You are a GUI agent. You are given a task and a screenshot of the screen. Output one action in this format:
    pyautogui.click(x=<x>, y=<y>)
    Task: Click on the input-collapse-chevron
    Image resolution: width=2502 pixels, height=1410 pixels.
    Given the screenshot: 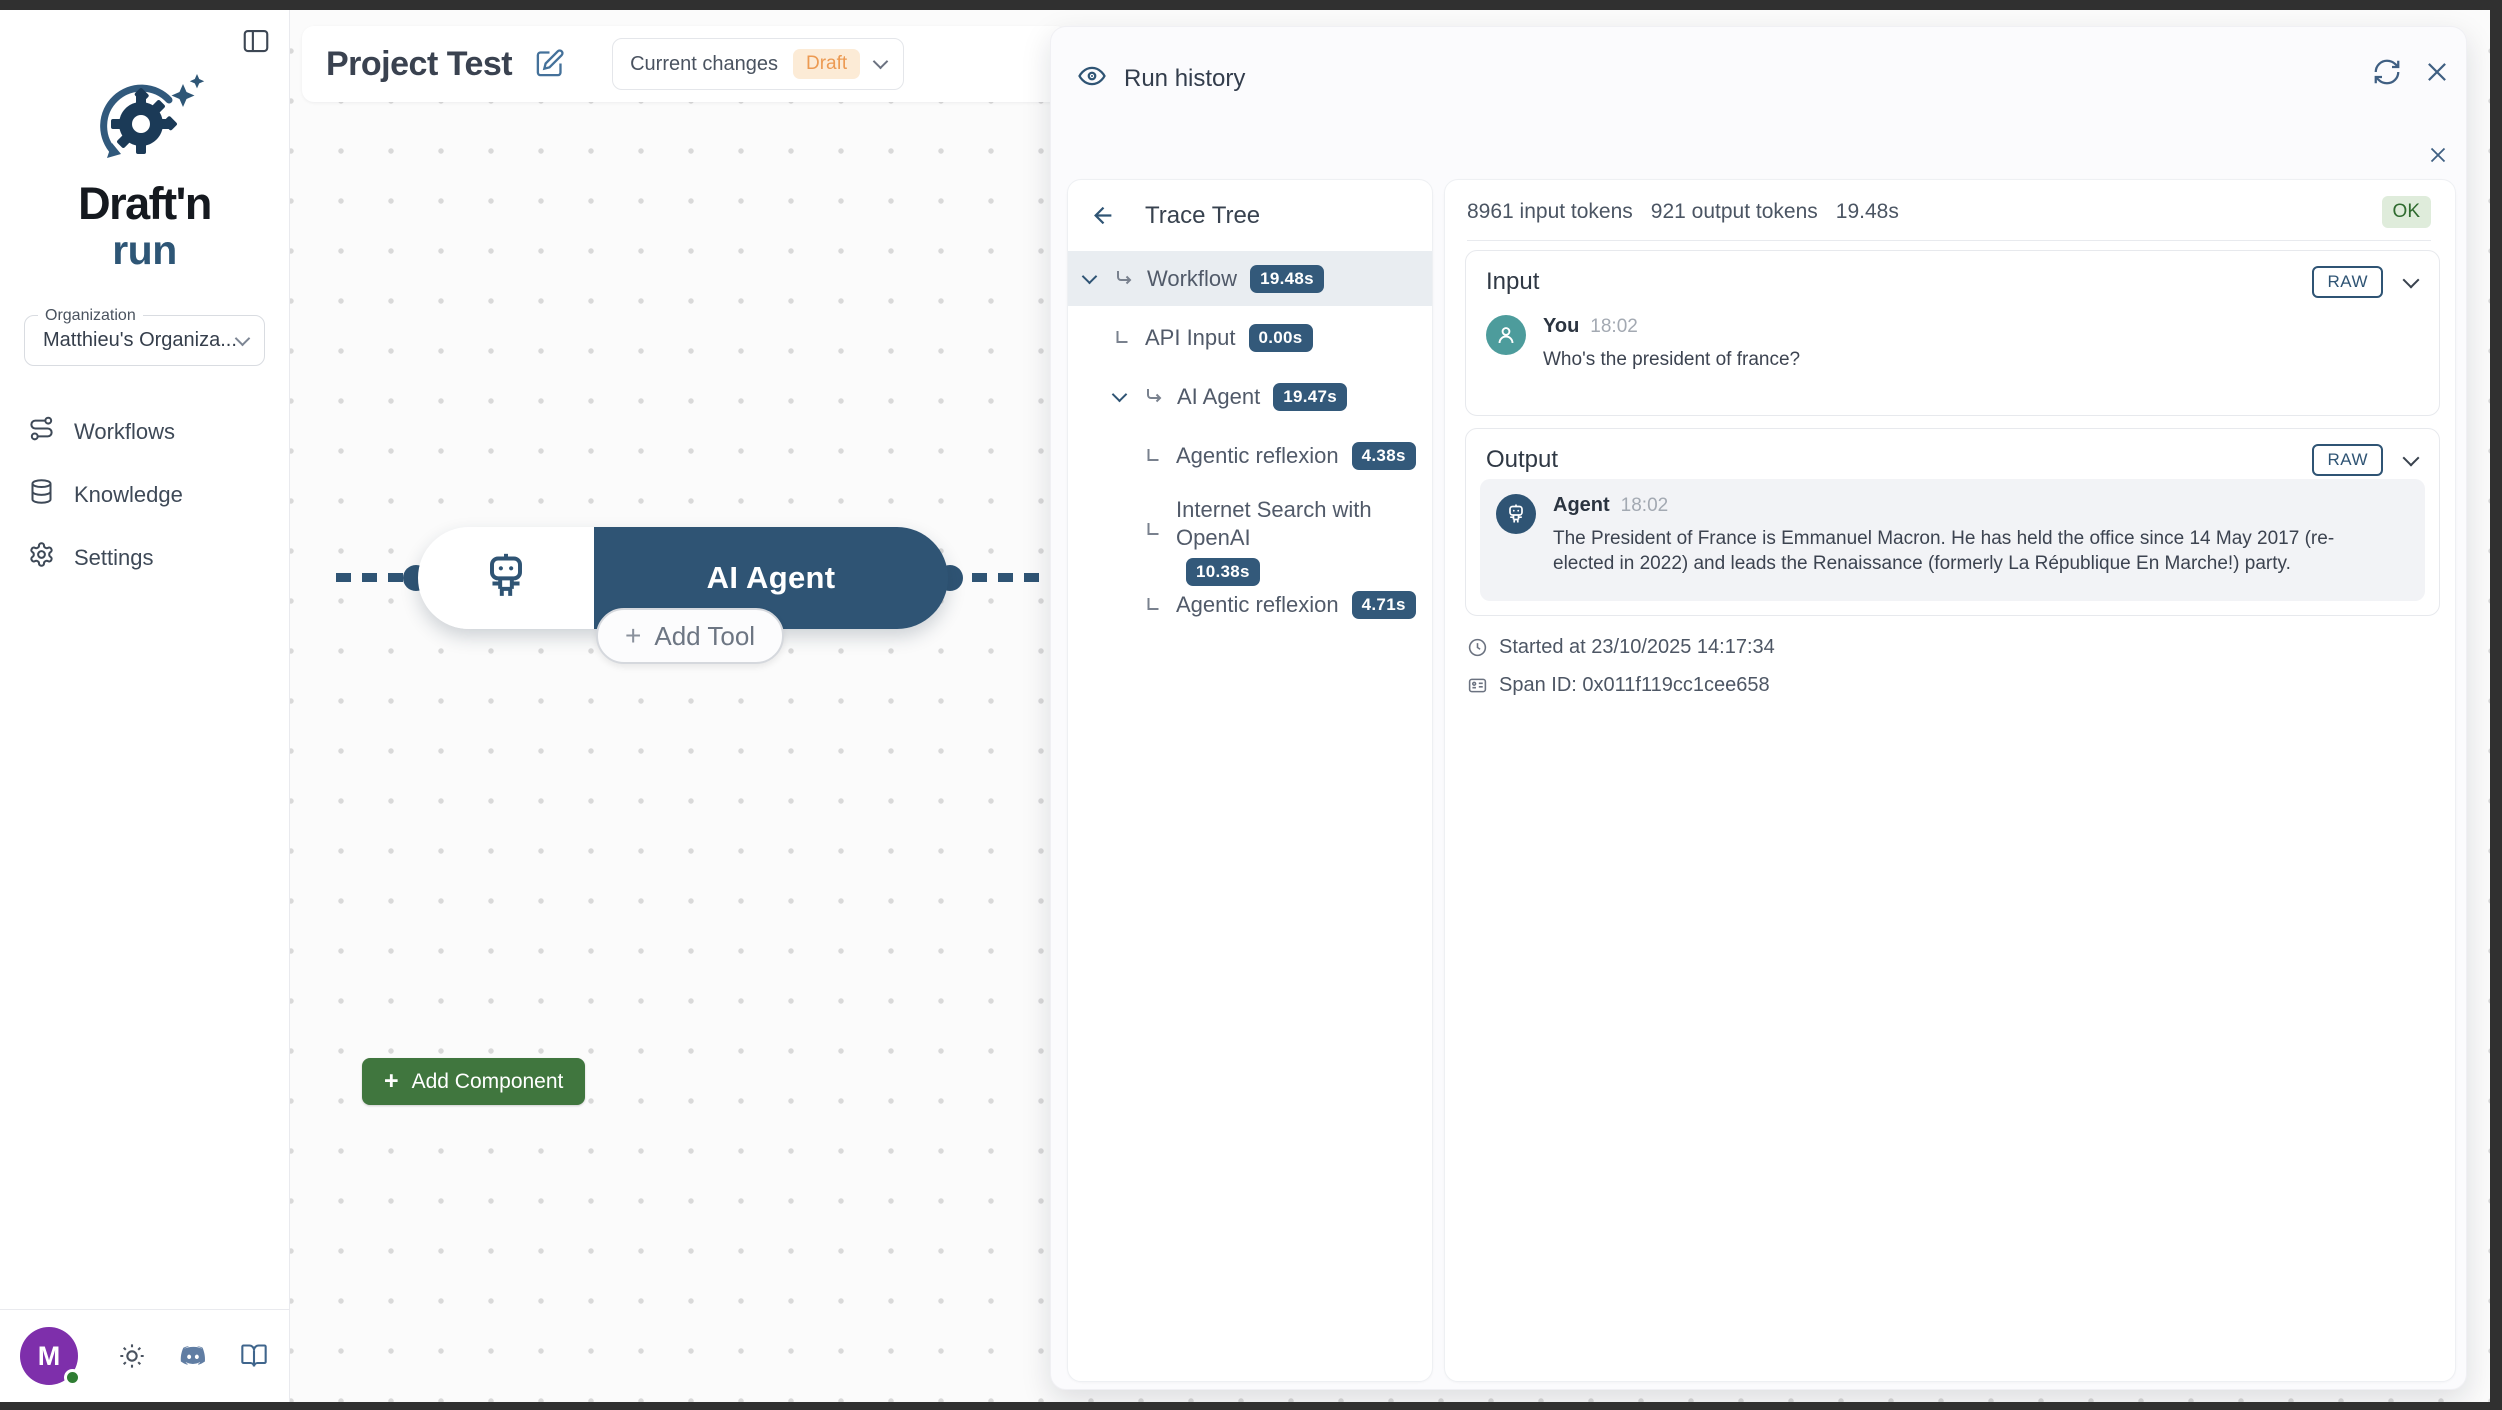 What is the action you would take?
    pyautogui.click(x=2411, y=280)
    